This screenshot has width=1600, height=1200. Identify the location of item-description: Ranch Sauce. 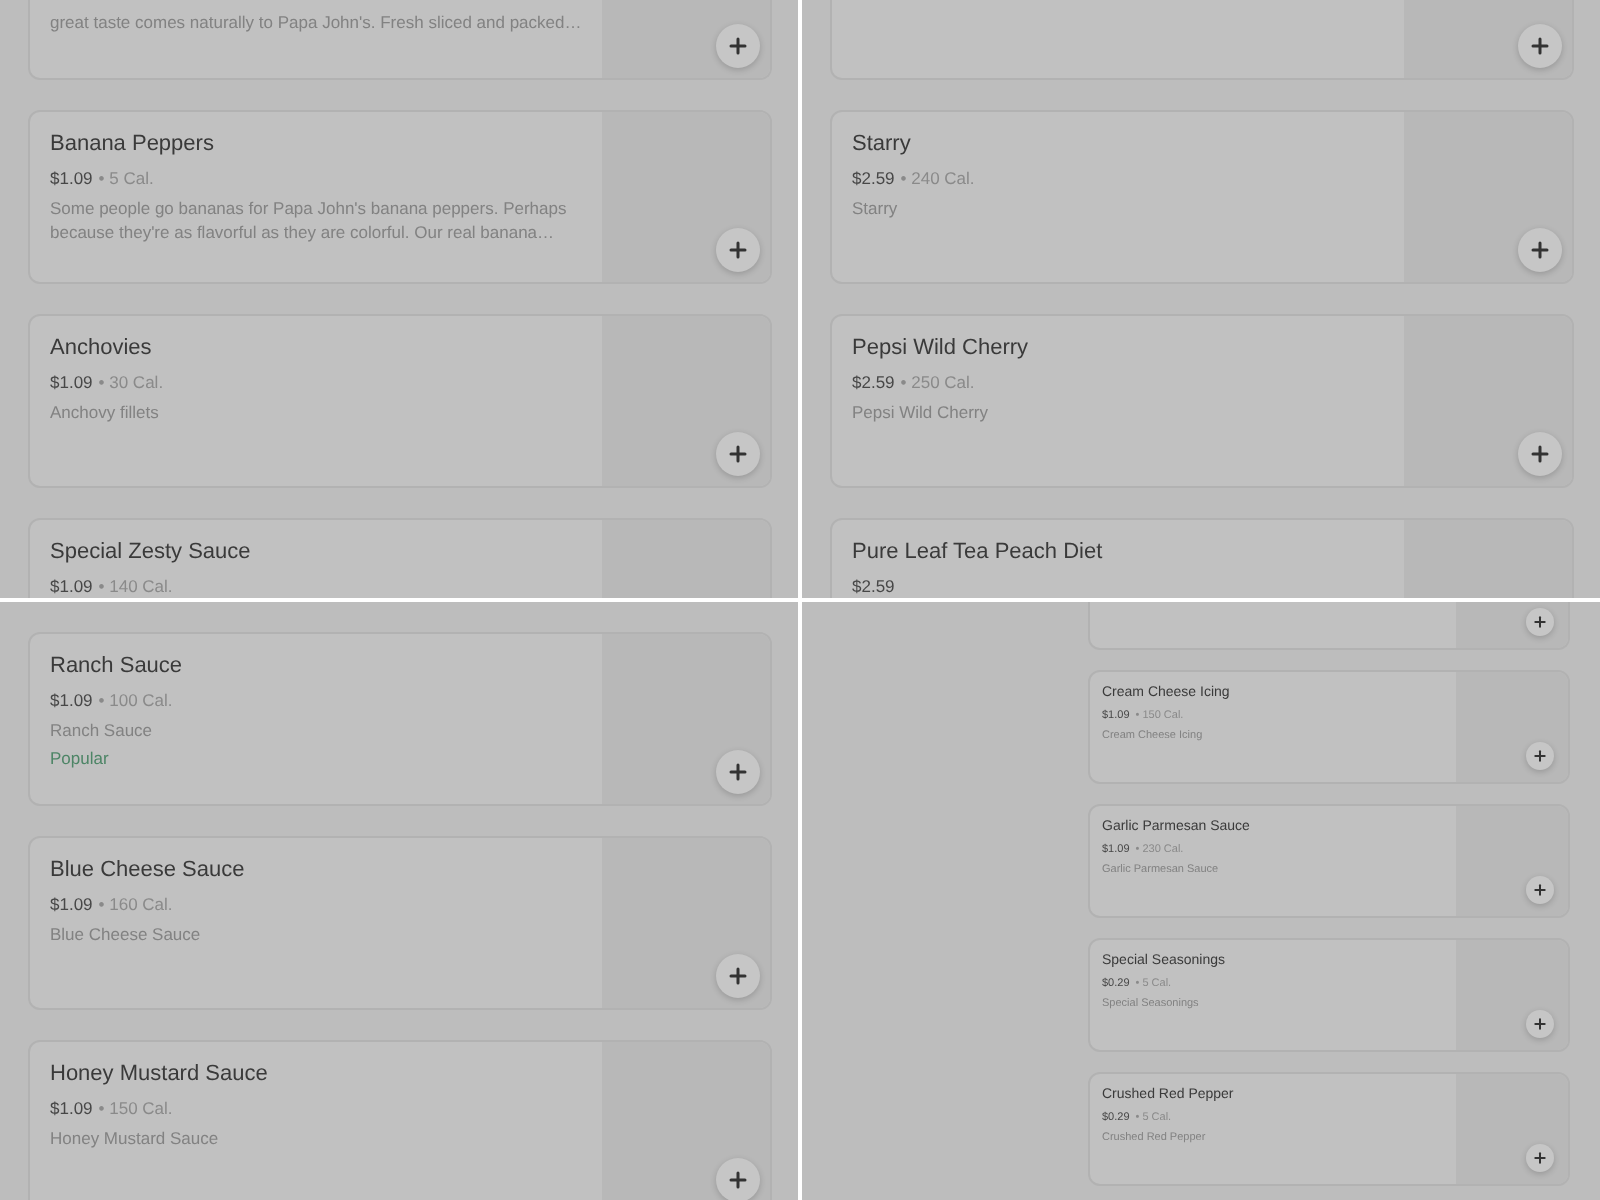
(101, 730).